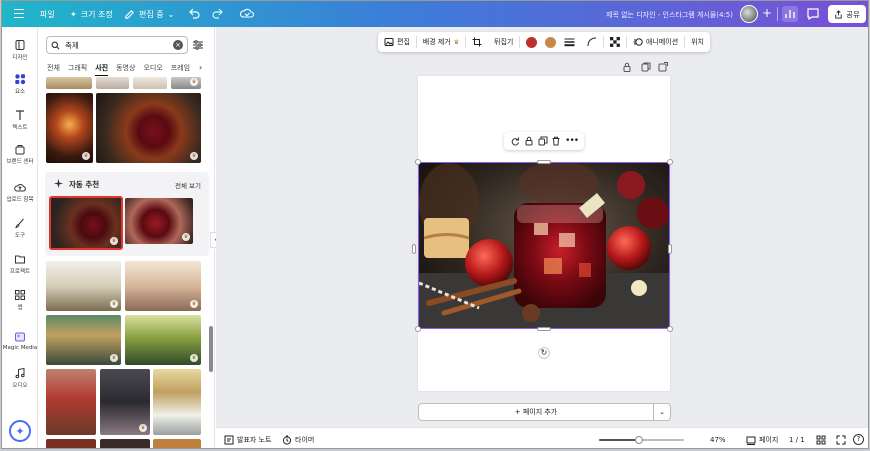  Describe the element at coordinates (20, 431) in the screenshot. I see `magic-assistant-button: ✦` at that location.